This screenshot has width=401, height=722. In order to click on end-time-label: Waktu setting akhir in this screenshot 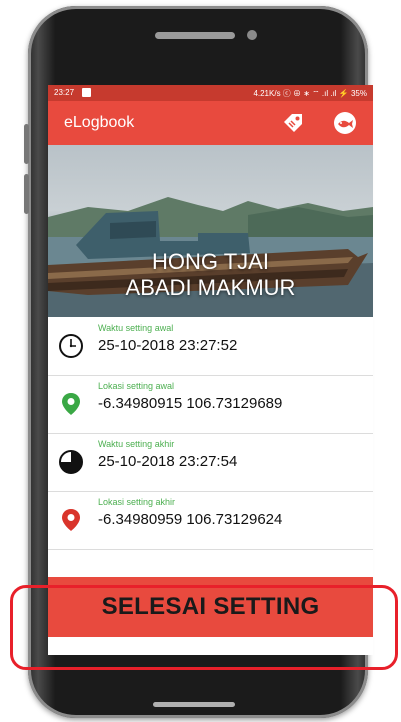, I will do `click(136, 444)`.